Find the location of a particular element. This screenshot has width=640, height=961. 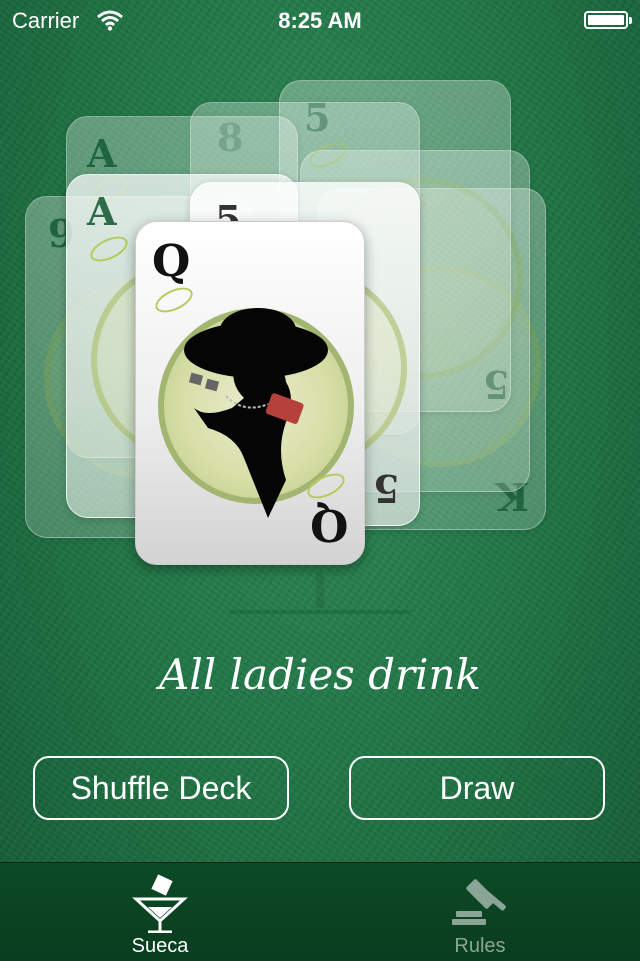

clock: 8:25 AM is located at coordinates (320, 20).